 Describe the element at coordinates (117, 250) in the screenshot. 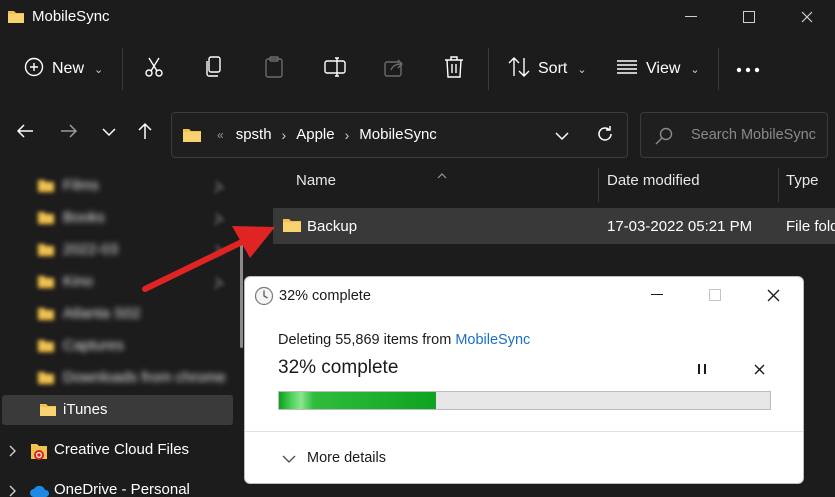

I see `sidebar-item: 2022-03` at that location.